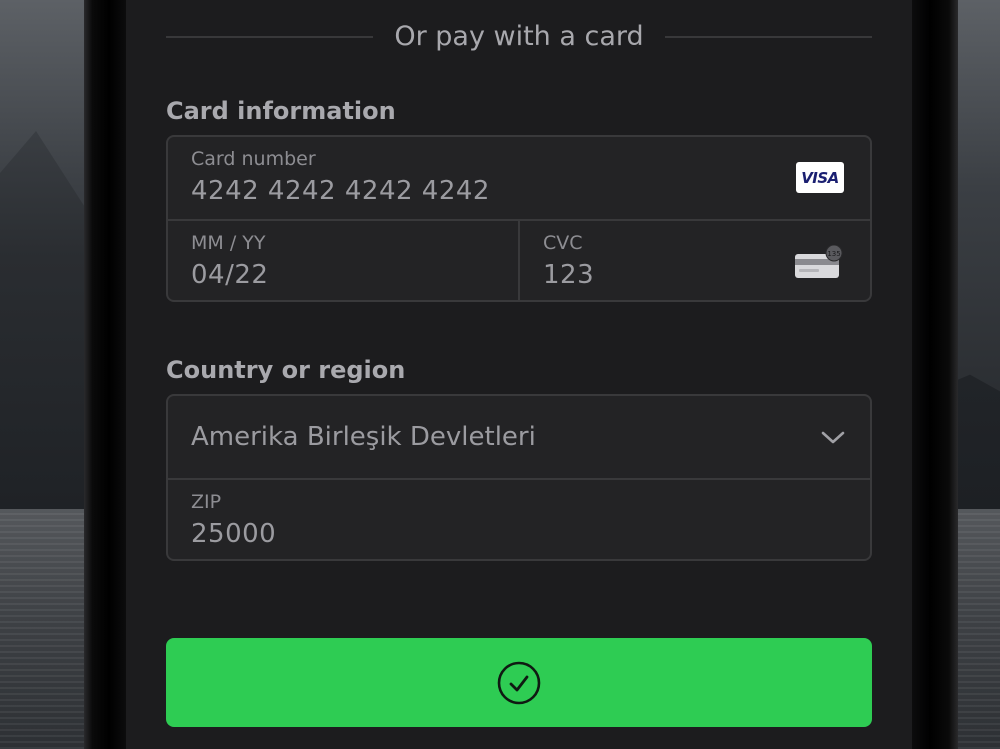 The image size is (1000, 749). Describe the element at coordinates (340, 191) in the screenshot. I see `card-number-value: 4242 4242 4242 4242` at that location.